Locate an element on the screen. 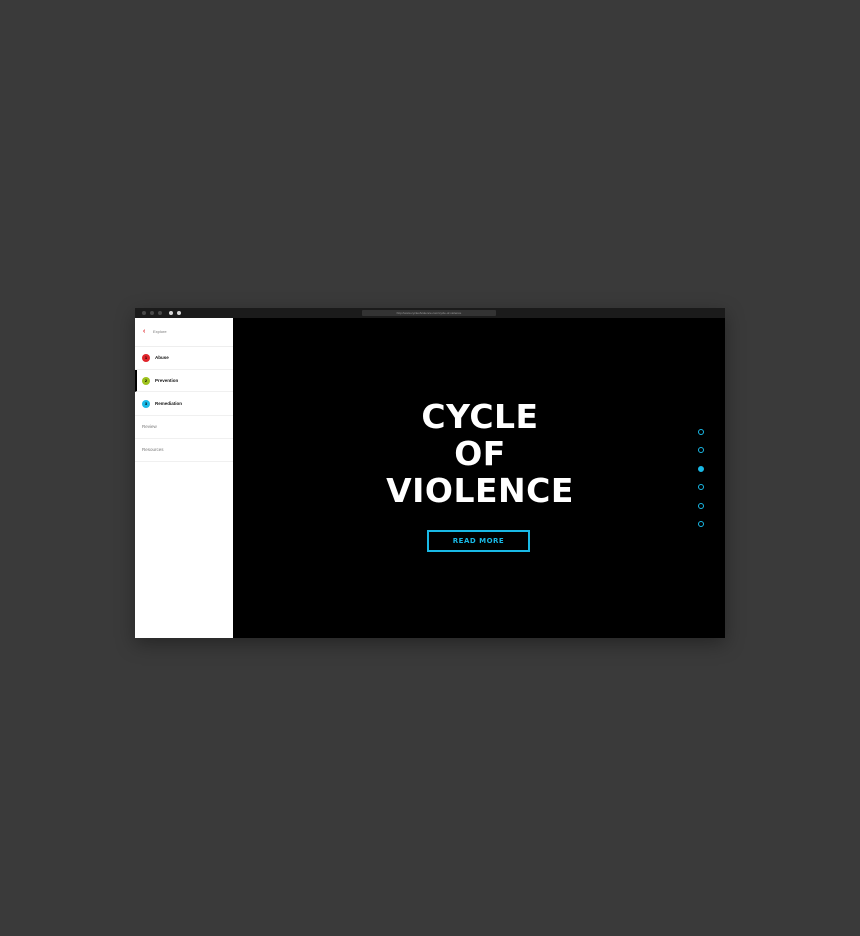 The width and height of the screenshot is (860, 936). hero-title: CYCLE OF VIOLENCE is located at coordinates (480, 453).